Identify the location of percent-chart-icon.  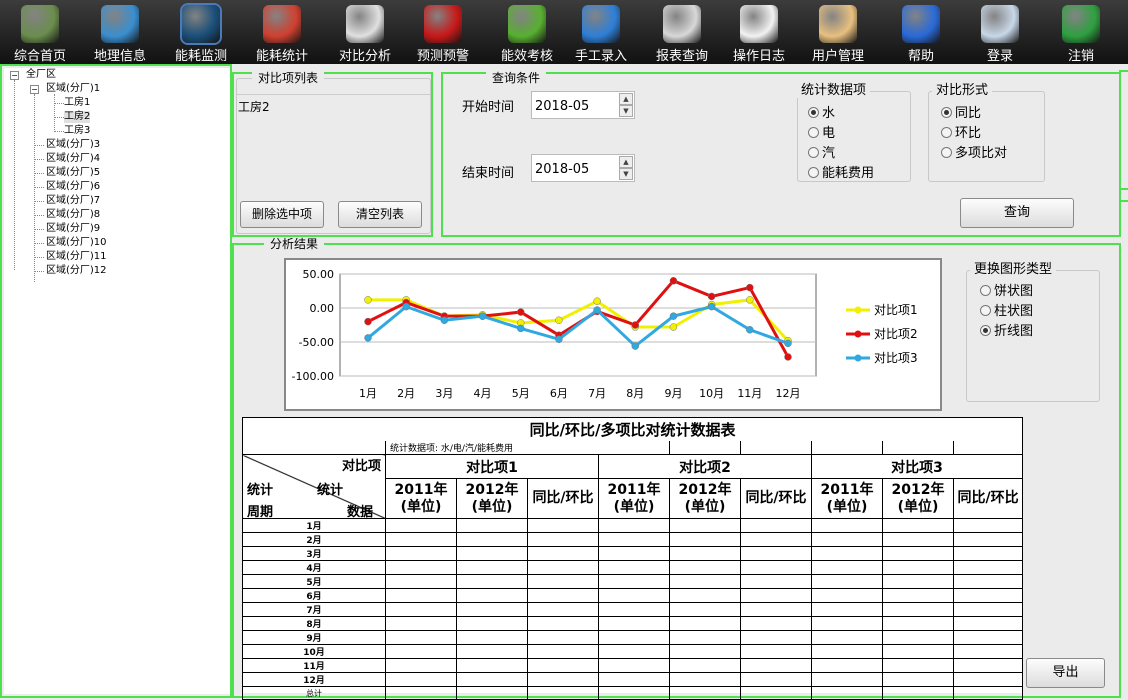
(282, 24).